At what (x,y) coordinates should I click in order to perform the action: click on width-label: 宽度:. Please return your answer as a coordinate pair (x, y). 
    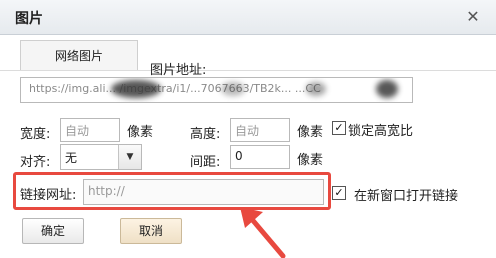
    Looking at the image, I should click on (35, 134).